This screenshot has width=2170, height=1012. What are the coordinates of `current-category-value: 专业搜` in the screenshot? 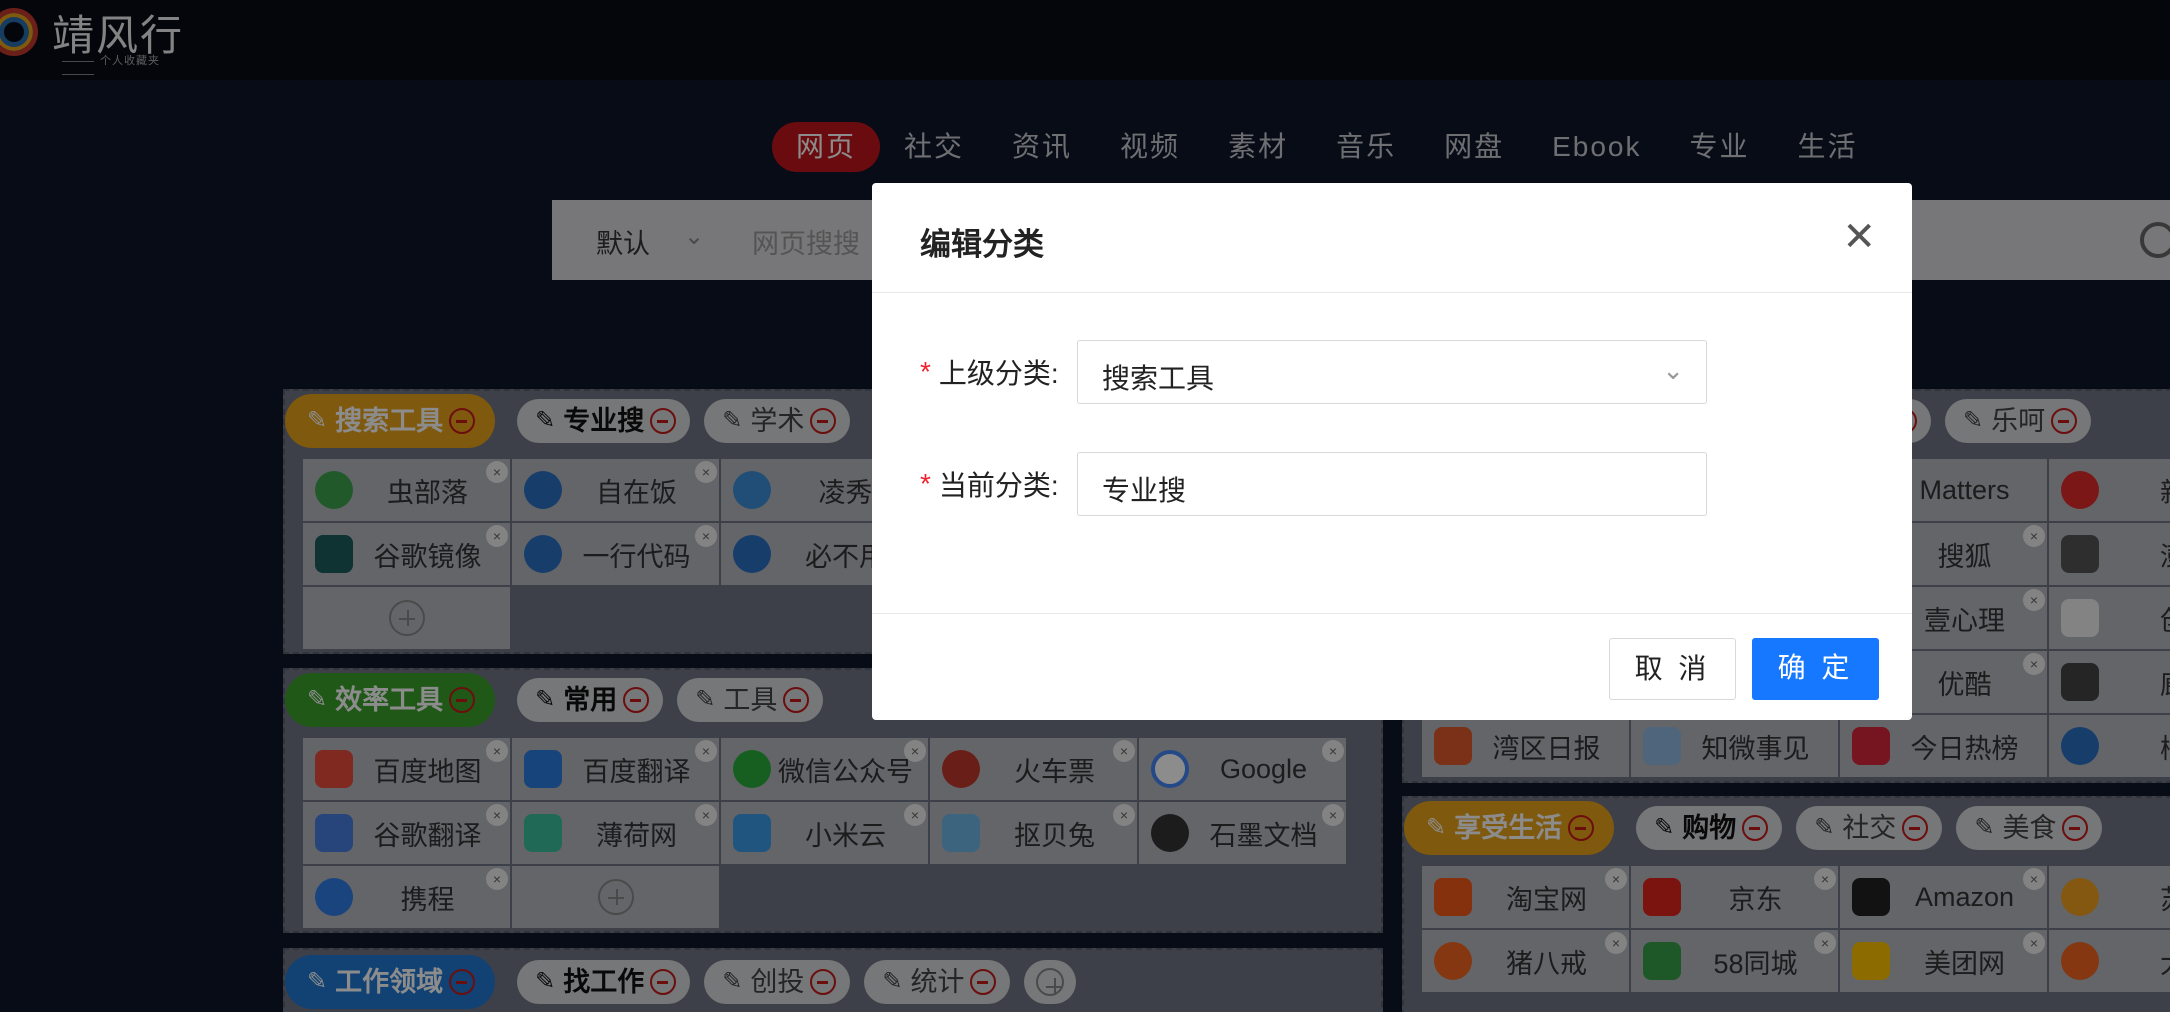 It's located at (1144, 490).